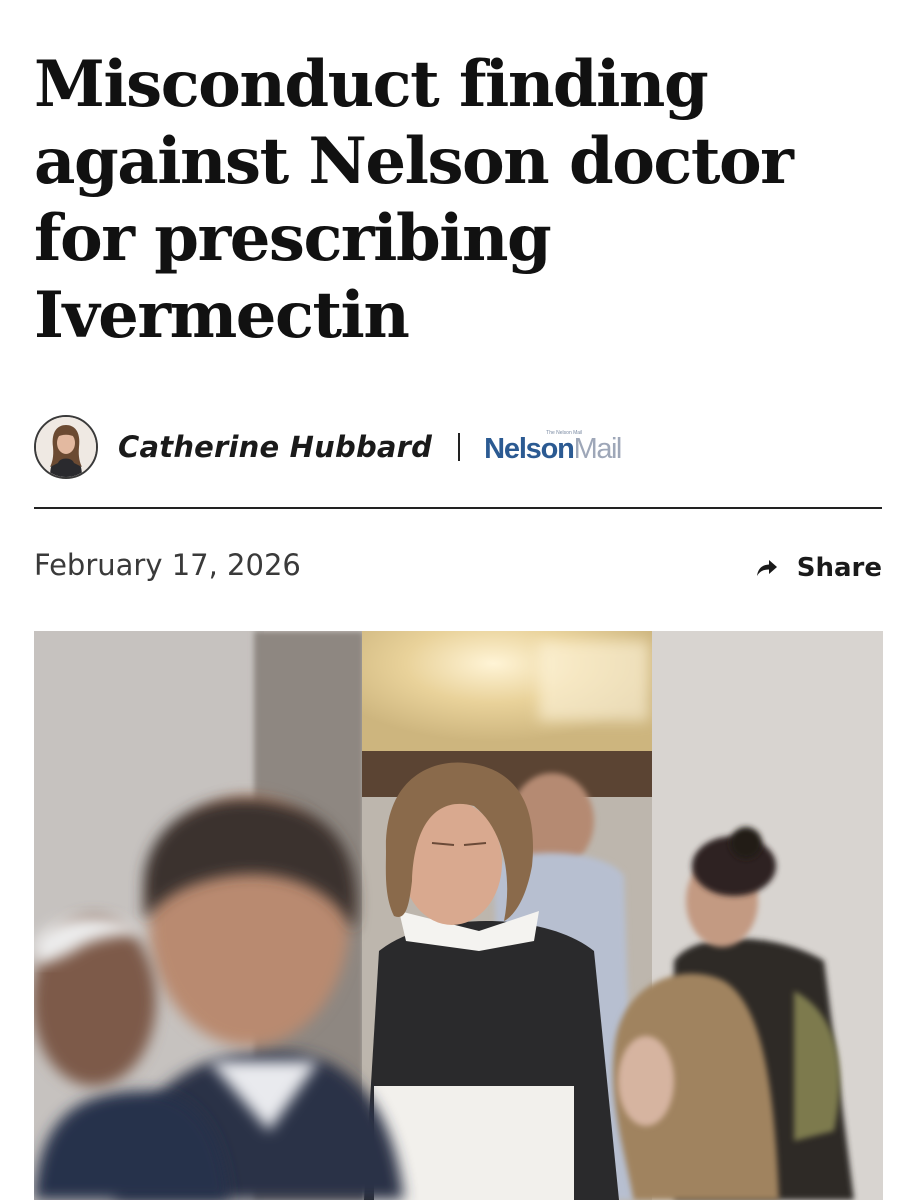 Image resolution: width=917 pixels, height=1200 pixels. Describe the element at coordinates (66, 447) in the screenshot. I see `author-avatar` at that location.